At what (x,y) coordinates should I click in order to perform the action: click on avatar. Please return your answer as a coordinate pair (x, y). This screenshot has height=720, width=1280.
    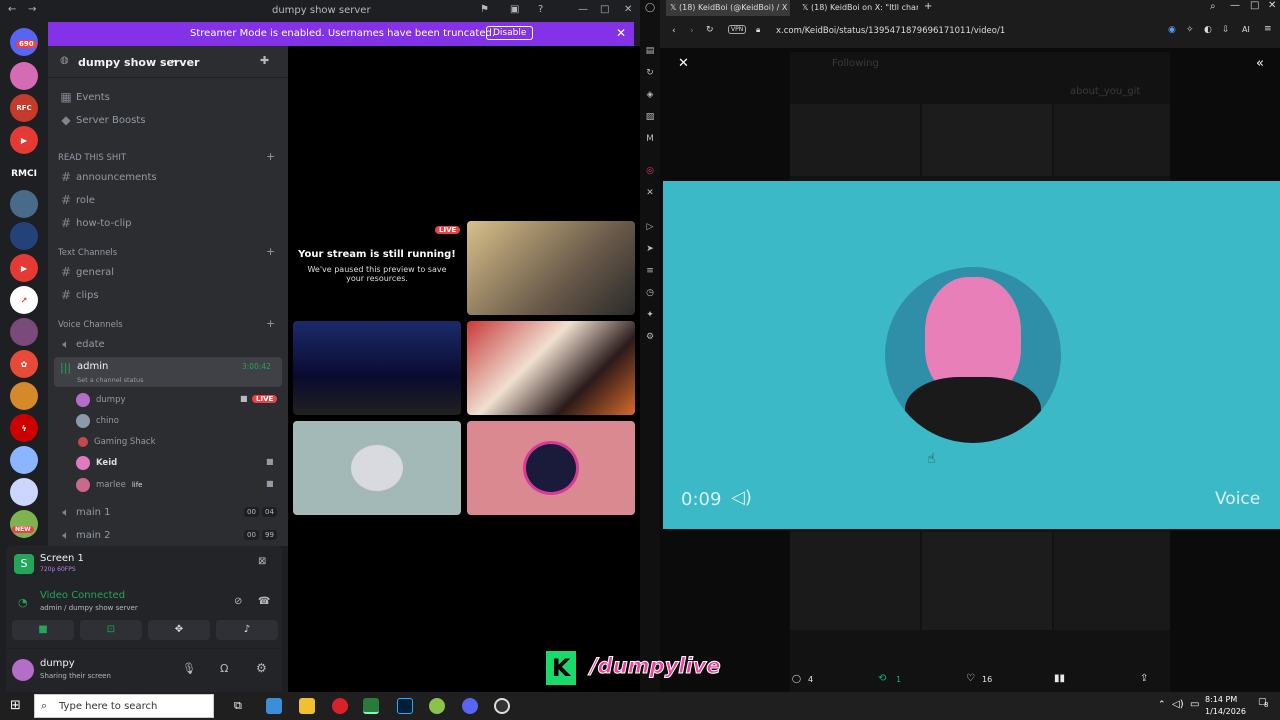
    Looking at the image, I should click on (23, 670).